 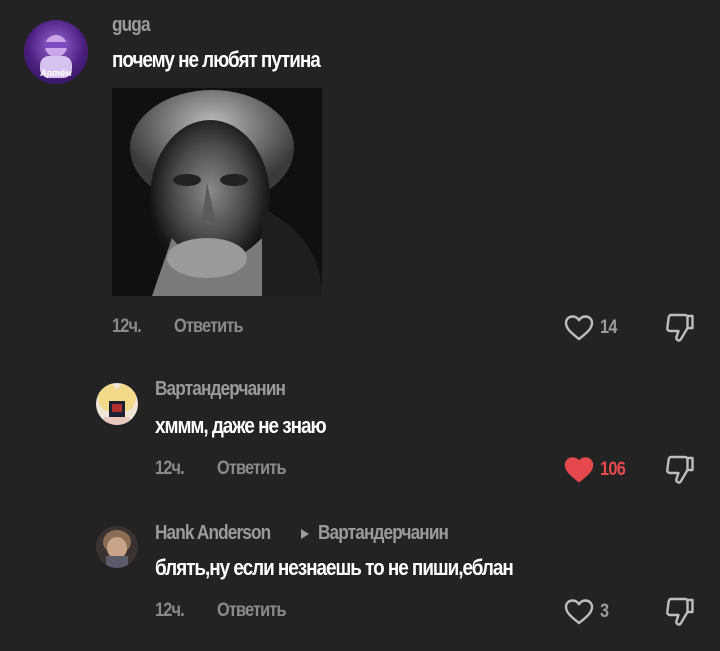 I want to click on triangle-right-icon, so click(x=305, y=534).